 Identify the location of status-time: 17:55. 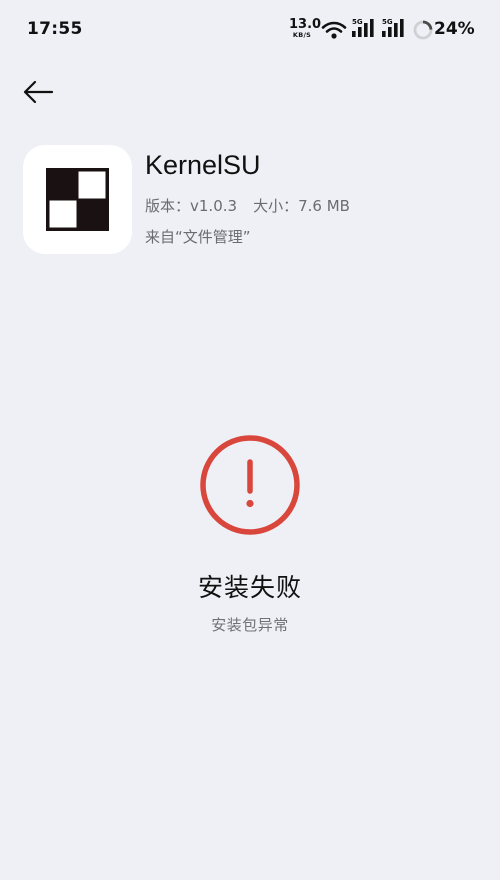
(55, 29).